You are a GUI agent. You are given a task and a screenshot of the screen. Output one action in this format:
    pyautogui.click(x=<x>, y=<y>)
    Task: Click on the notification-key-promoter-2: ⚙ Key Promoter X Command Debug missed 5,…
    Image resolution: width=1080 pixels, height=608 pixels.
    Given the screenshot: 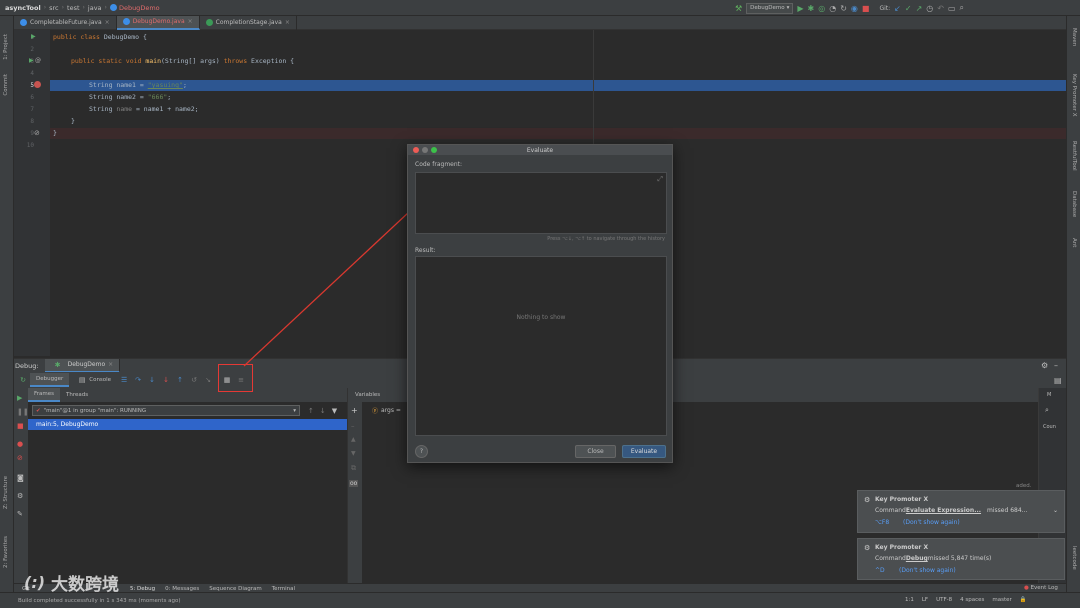 What is the action you would take?
    pyautogui.click(x=961, y=559)
    